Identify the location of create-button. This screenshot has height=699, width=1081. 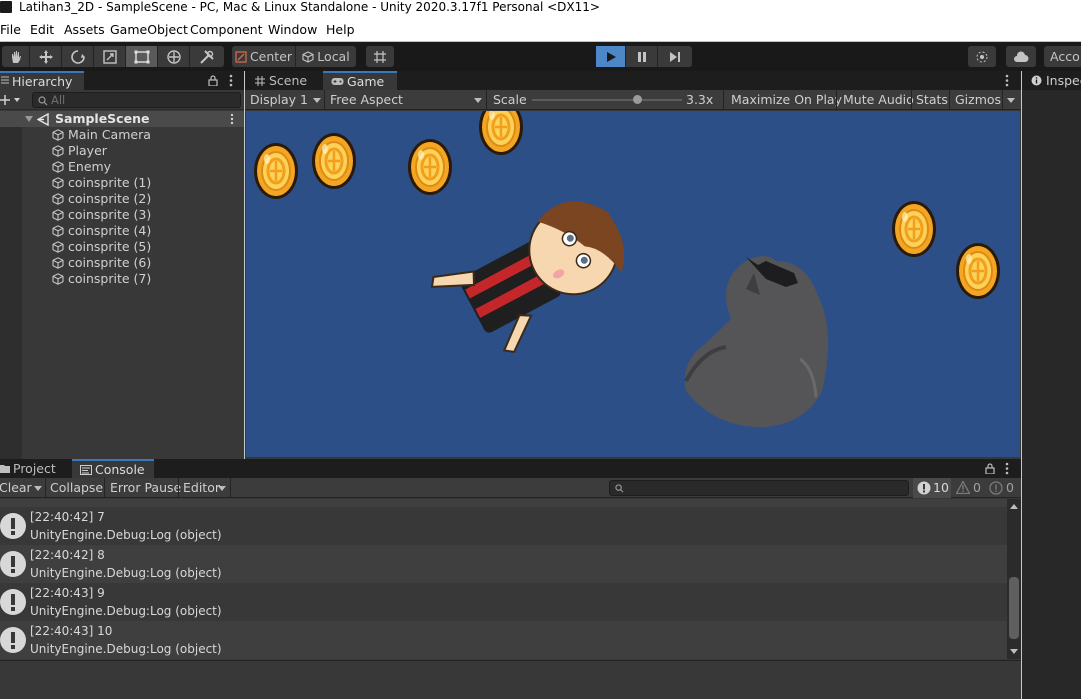
(11, 100).